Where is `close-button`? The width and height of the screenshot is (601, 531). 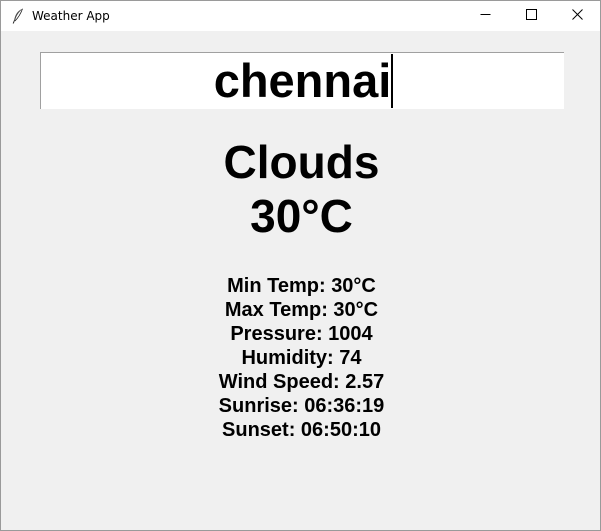
close-button is located at coordinates (577, 16).